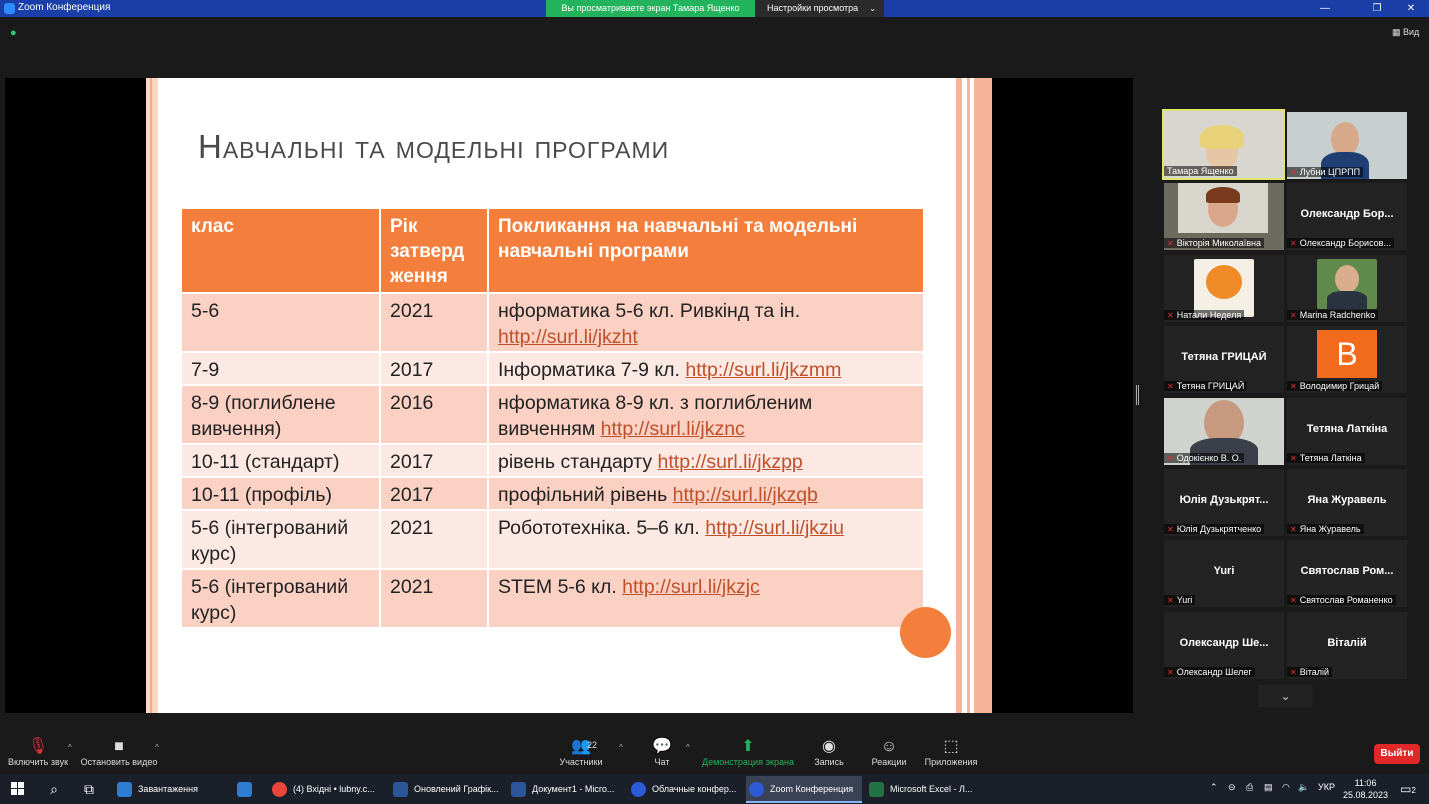  What do you see at coordinates (745, 495) in the screenshot?
I see `program-link: http://surl.li/jkzqb` at bounding box center [745, 495].